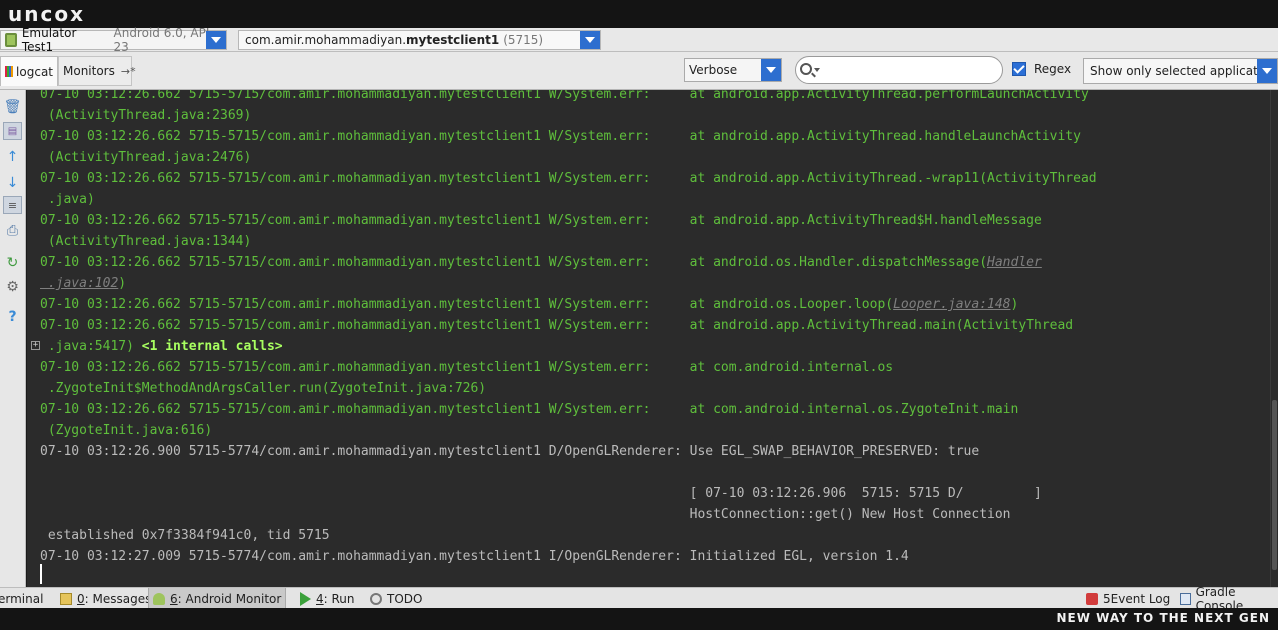 This screenshot has width=1278, height=630. I want to click on log-line: established 0x7f3384f941c0, tid 5715, so click(185, 535).